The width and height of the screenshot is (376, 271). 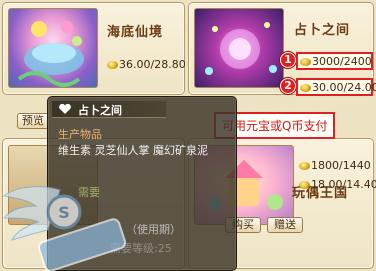 What do you see at coordinates (322, 30) in the screenshot?
I see `item-title: 占卜之间` at bounding box center [322, 30].